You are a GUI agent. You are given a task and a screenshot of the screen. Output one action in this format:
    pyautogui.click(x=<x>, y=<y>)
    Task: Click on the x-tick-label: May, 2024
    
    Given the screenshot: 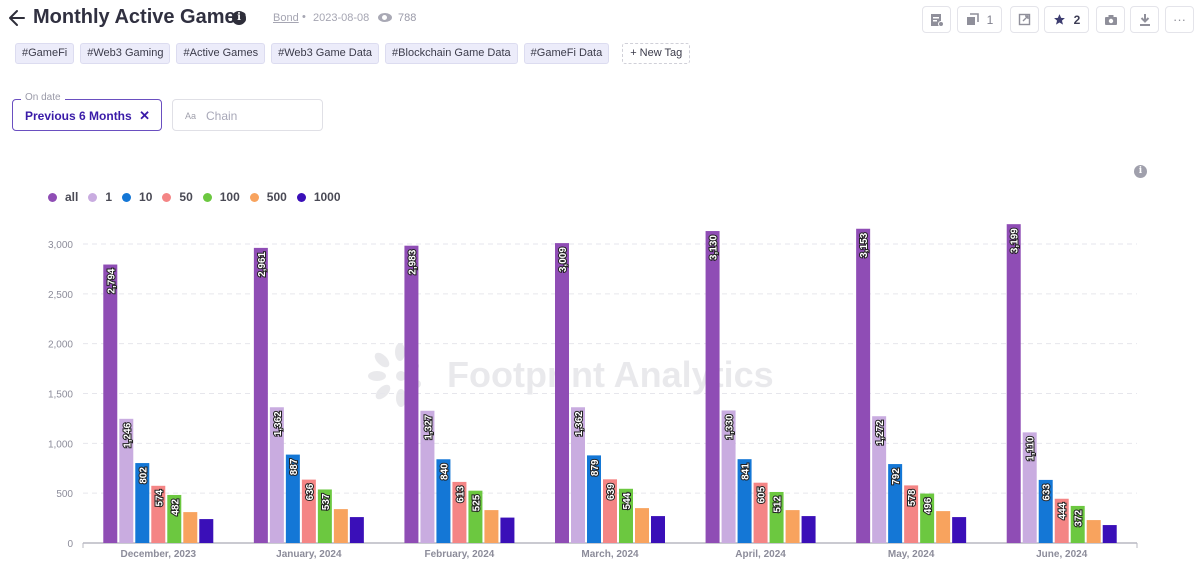 What is the action you would take?
    pyautogui.click(x=911, y=554)
    